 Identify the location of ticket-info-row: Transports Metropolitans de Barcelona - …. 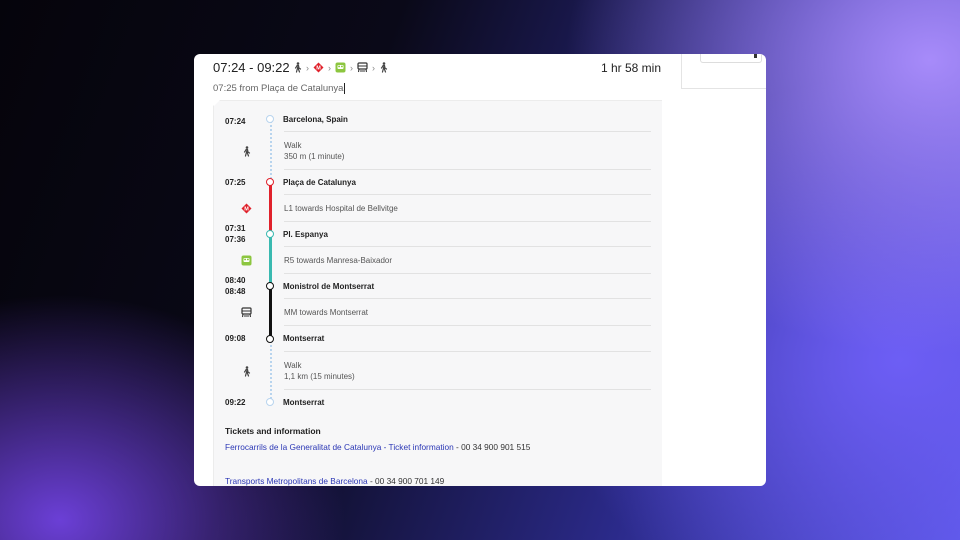
(334, 481).